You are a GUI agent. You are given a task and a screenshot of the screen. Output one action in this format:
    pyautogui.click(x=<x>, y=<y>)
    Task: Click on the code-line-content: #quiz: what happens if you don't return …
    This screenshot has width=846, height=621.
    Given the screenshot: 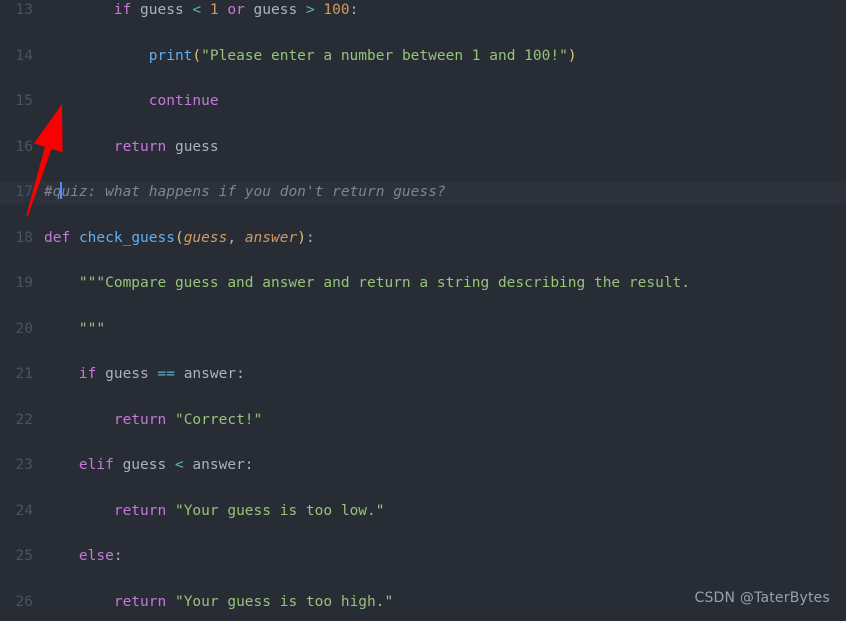 What is the action you would take?
    pyautogui.click(x=245, y=192)
    